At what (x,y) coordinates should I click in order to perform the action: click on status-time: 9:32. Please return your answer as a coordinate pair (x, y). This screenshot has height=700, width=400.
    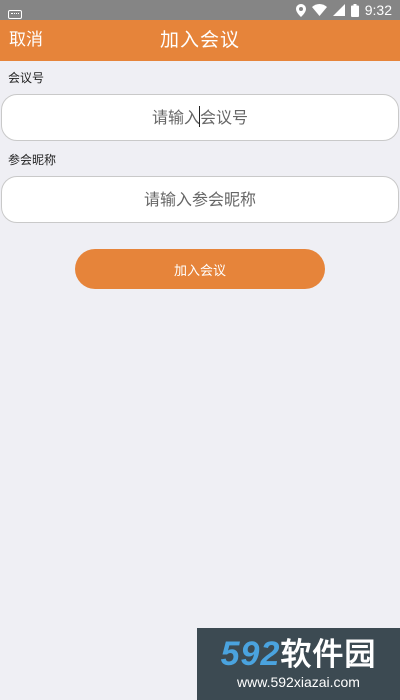
    Looking at the image, I should click on (378, 10).